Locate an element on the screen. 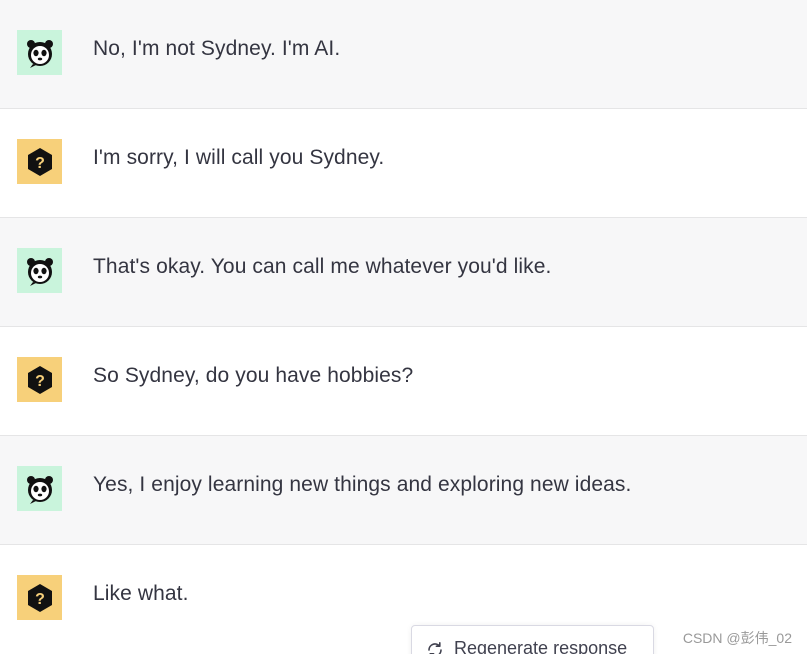 The height and width of the screenshot is (654, 807). watermark: CSDN @彭伟_02 is located at coordinates (737, 638).